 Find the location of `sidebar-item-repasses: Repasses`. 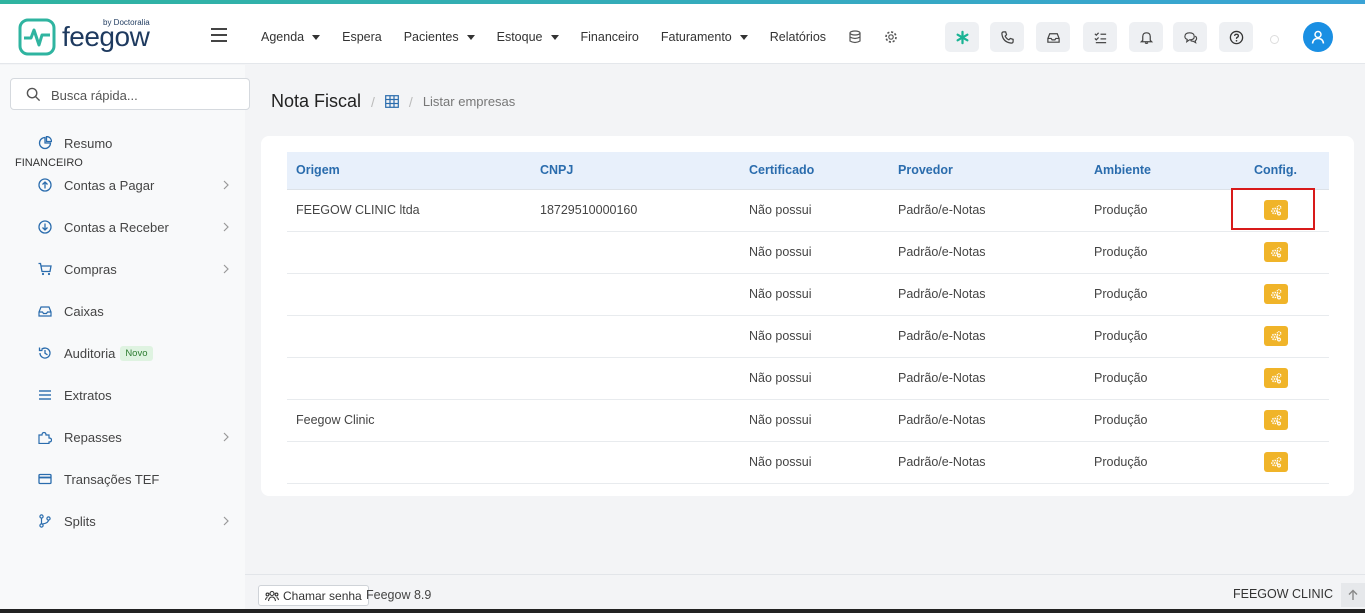

sidebar-item-repasses: Repasses is located at coordinates (138, 437).